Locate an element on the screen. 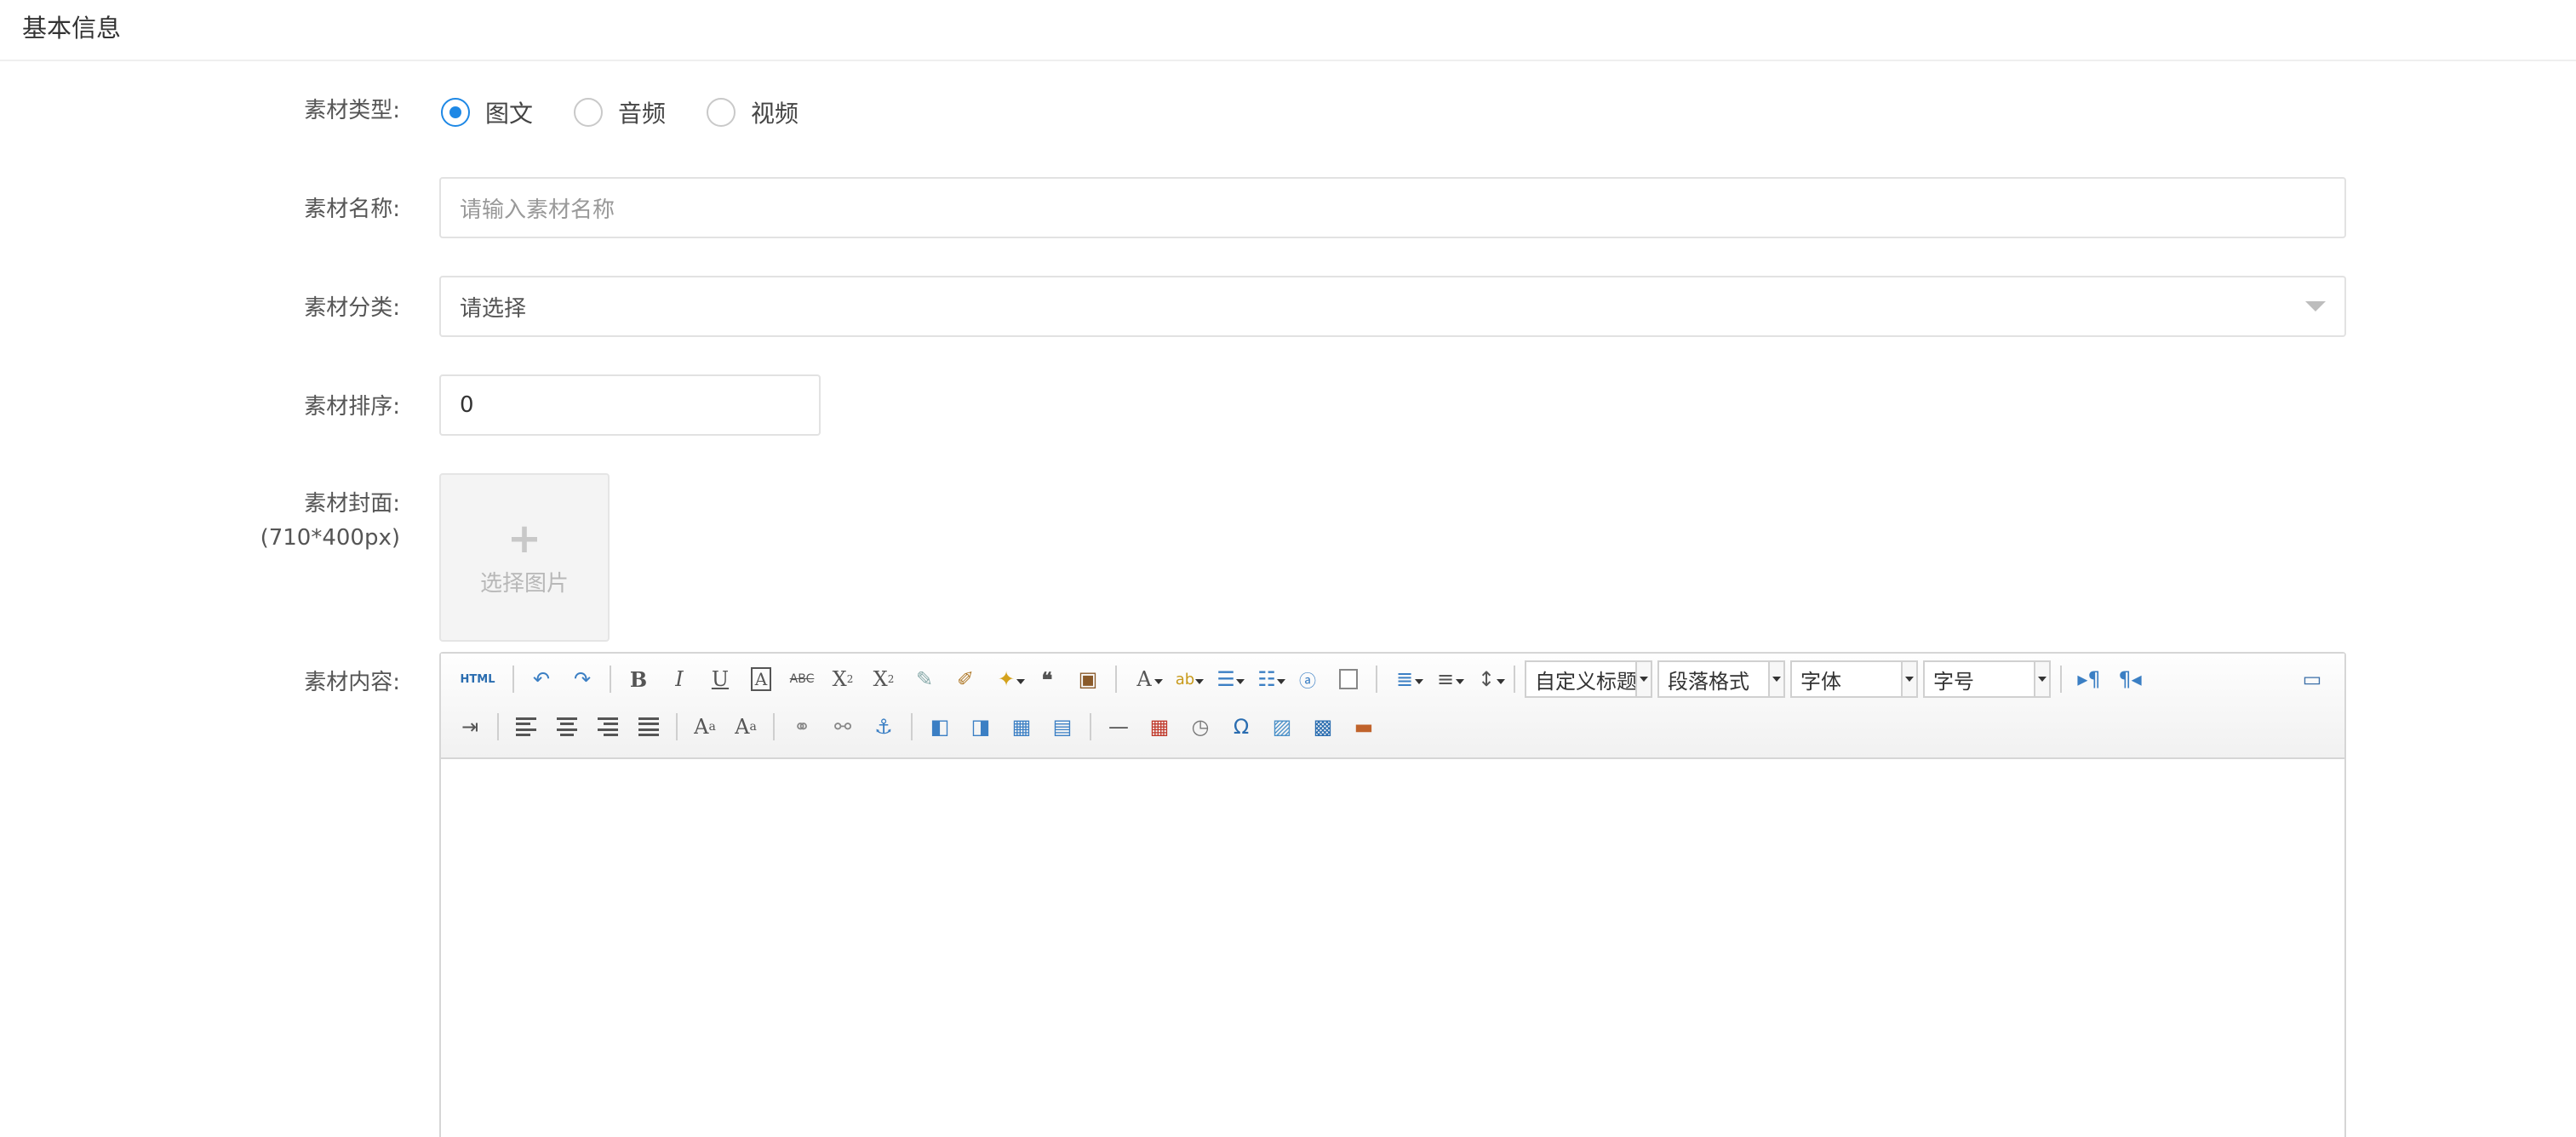 This screenshot has height=1137, width=2576. lowercase-icon: Aa is located at coordinates (746, 727).